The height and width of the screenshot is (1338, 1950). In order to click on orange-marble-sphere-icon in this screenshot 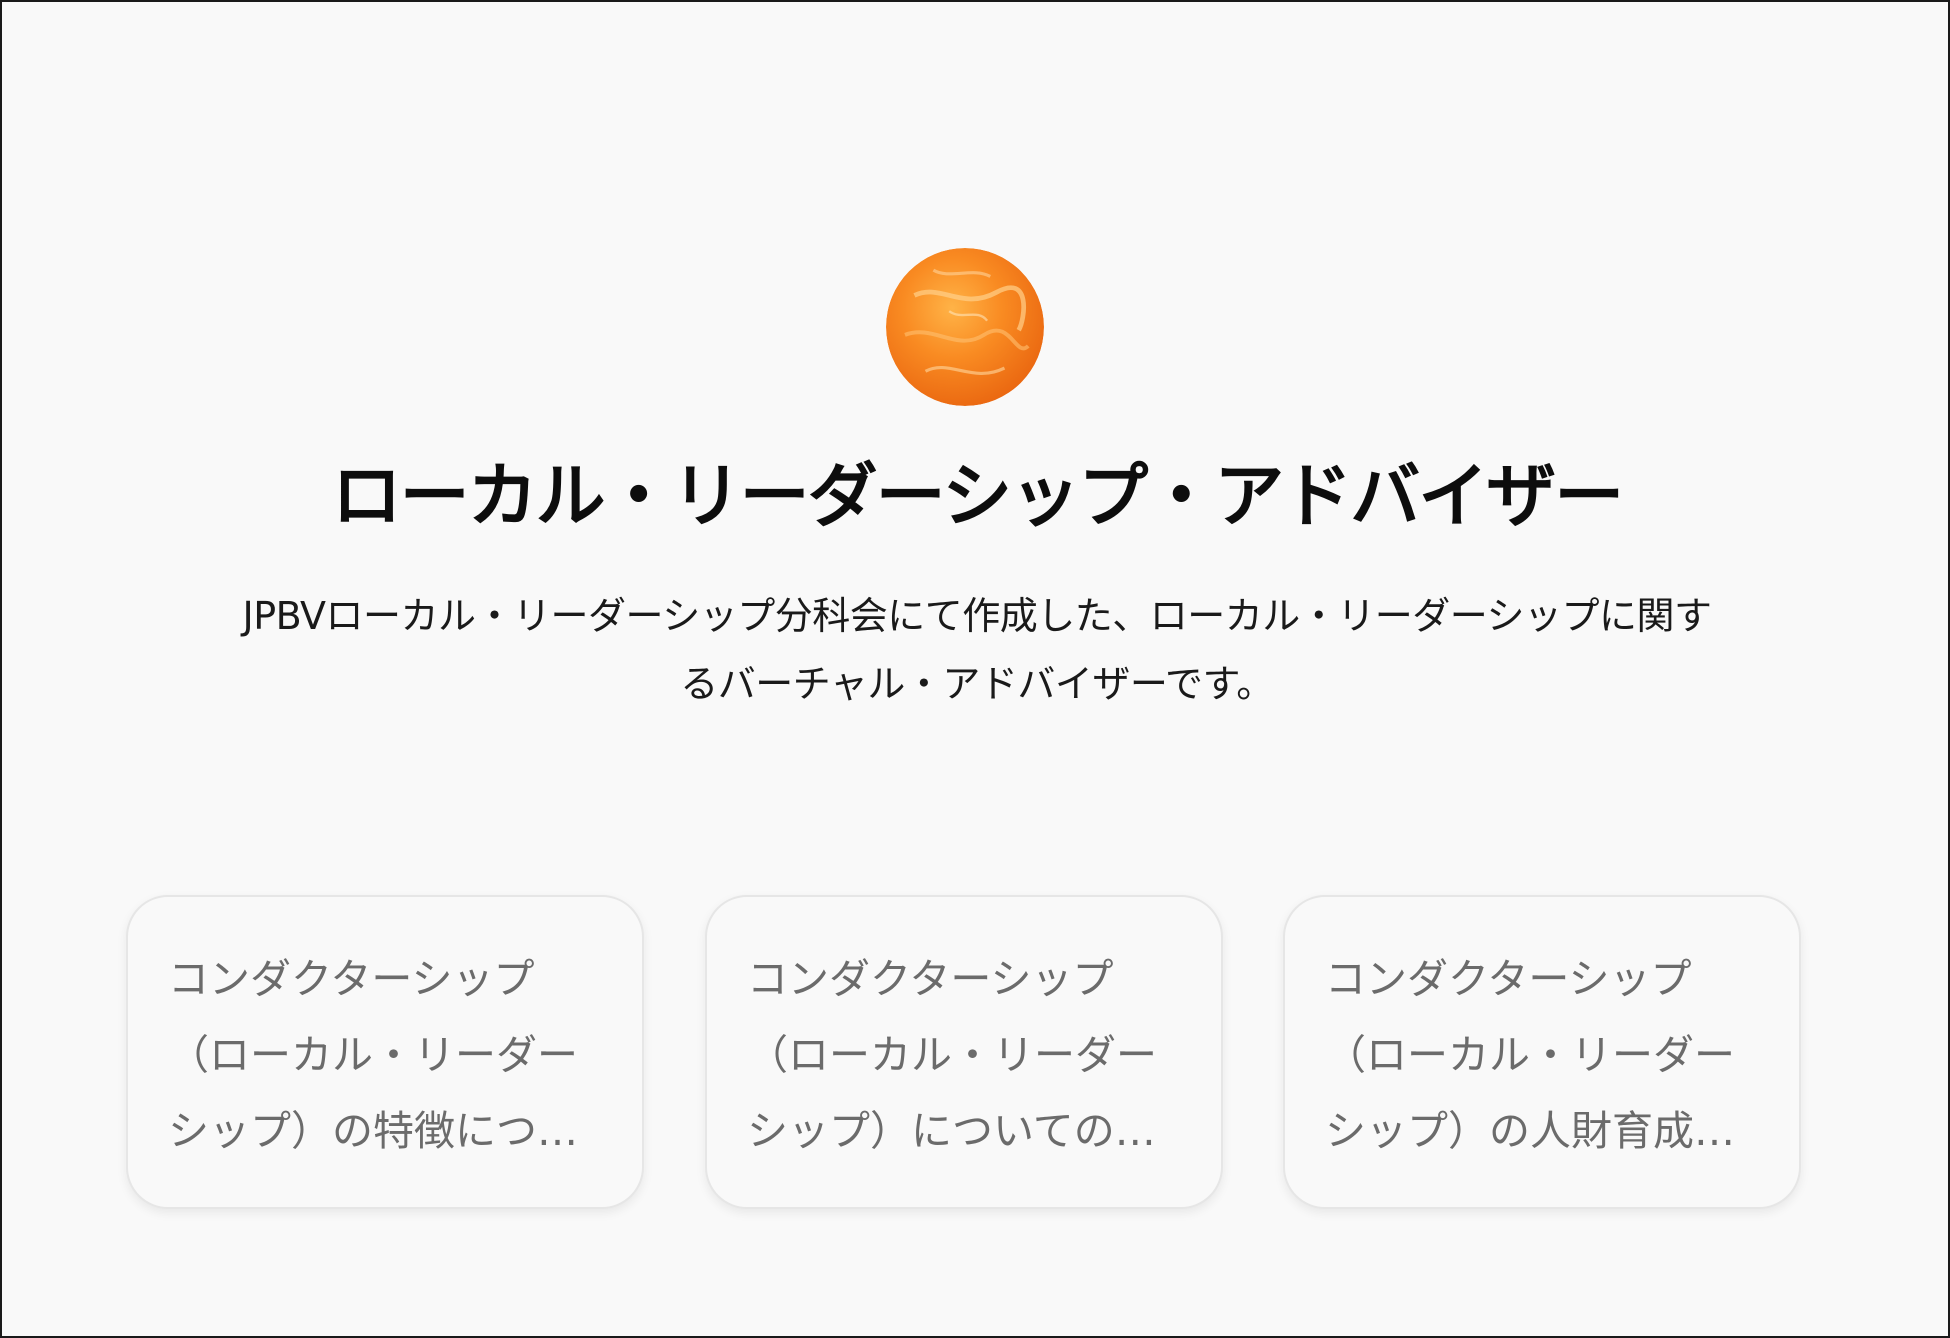, I will do `click(965, 327)`.